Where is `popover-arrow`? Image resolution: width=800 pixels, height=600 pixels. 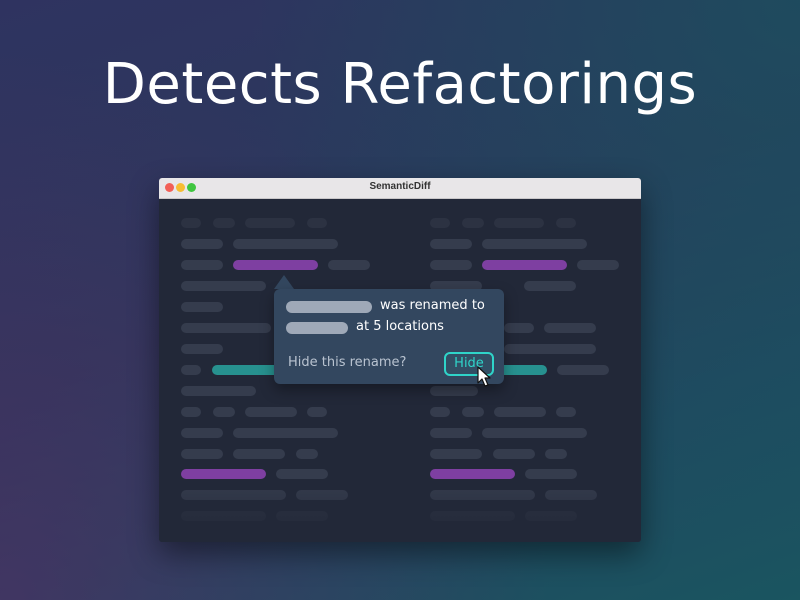 popover-arrow is located at coordinates (284, 282).